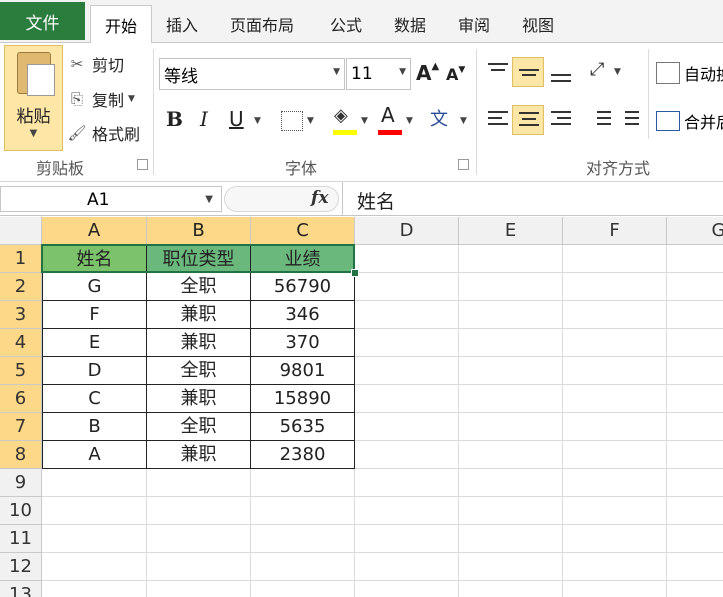 Image resolution: width=723 pixels, height=597 pixels. I want to click on borders-icon, so click(292, 121).